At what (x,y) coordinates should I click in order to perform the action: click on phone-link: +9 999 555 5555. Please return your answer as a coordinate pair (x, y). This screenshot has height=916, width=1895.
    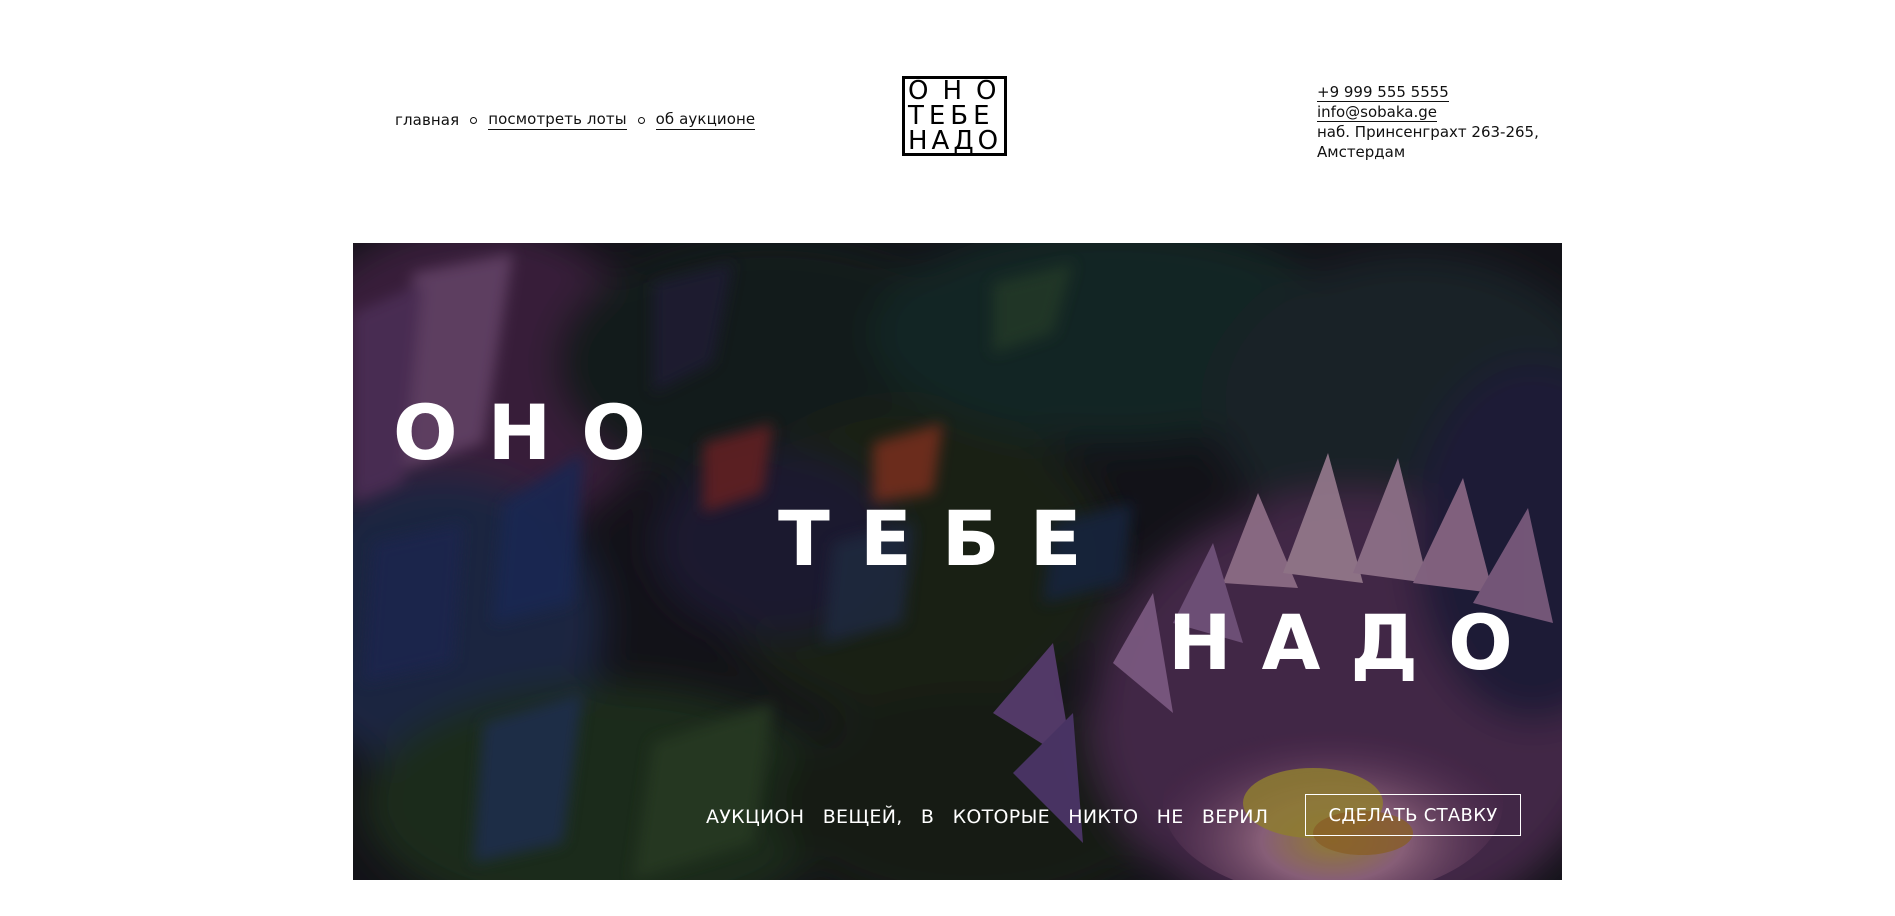
    Looking at the image, I should click on (1383, 93).